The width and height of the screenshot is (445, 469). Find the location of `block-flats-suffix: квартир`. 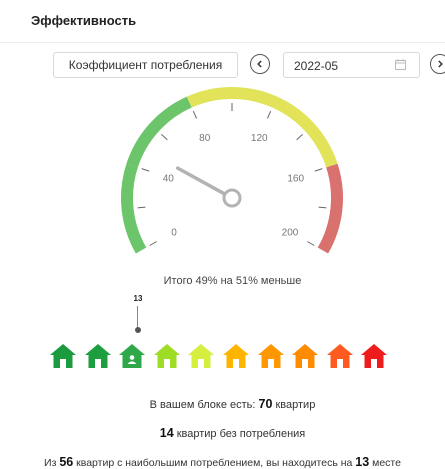

block-flats-suffix: квартир is located at coordinates (294, 405).